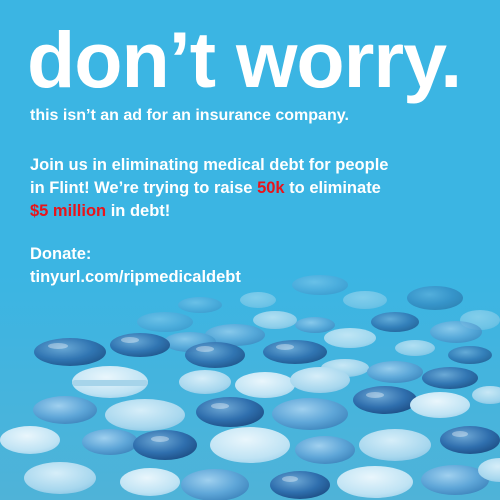  I want to click on donate-label: Donate:, so click(61, 254).